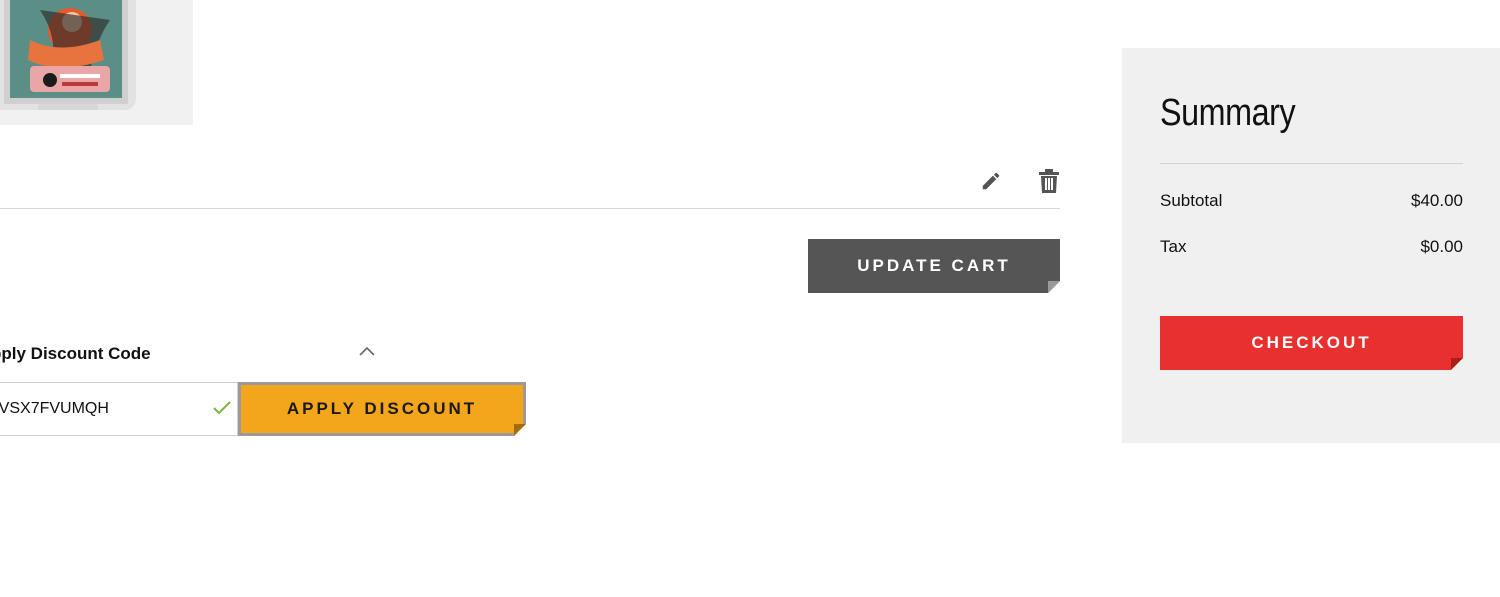  I want to click on update-cart-label: UPDATE CART, so click(934, 265).